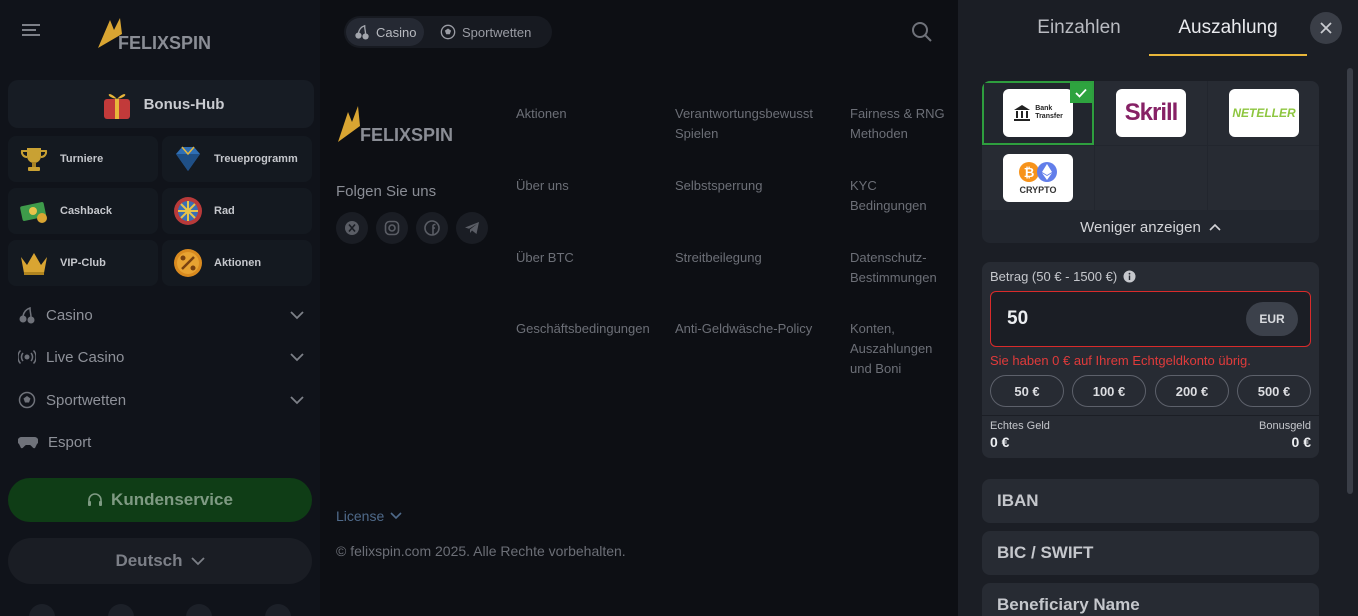 This screenshot has height=616, width=1358. Describe the element at coordinates (902, 268) in the screenshot. I see `footer-link-datenschutz: Datenschutz-Bestimmungen` at that location.